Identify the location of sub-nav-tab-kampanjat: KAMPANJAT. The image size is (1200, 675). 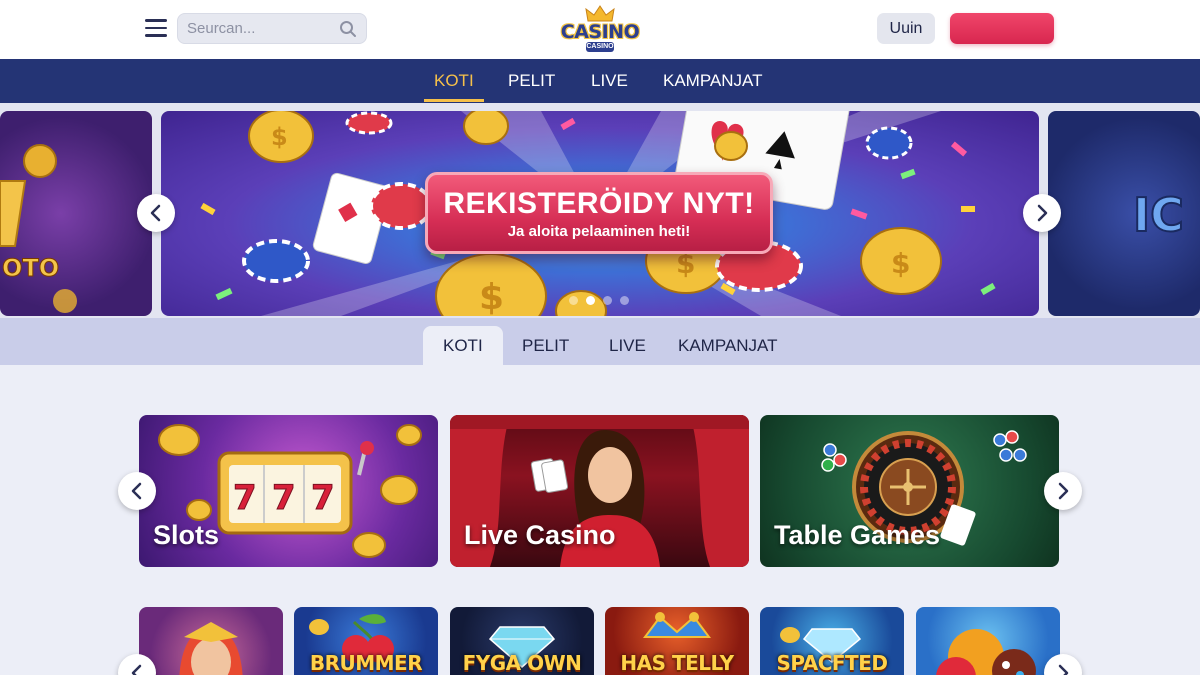
(728, 345).